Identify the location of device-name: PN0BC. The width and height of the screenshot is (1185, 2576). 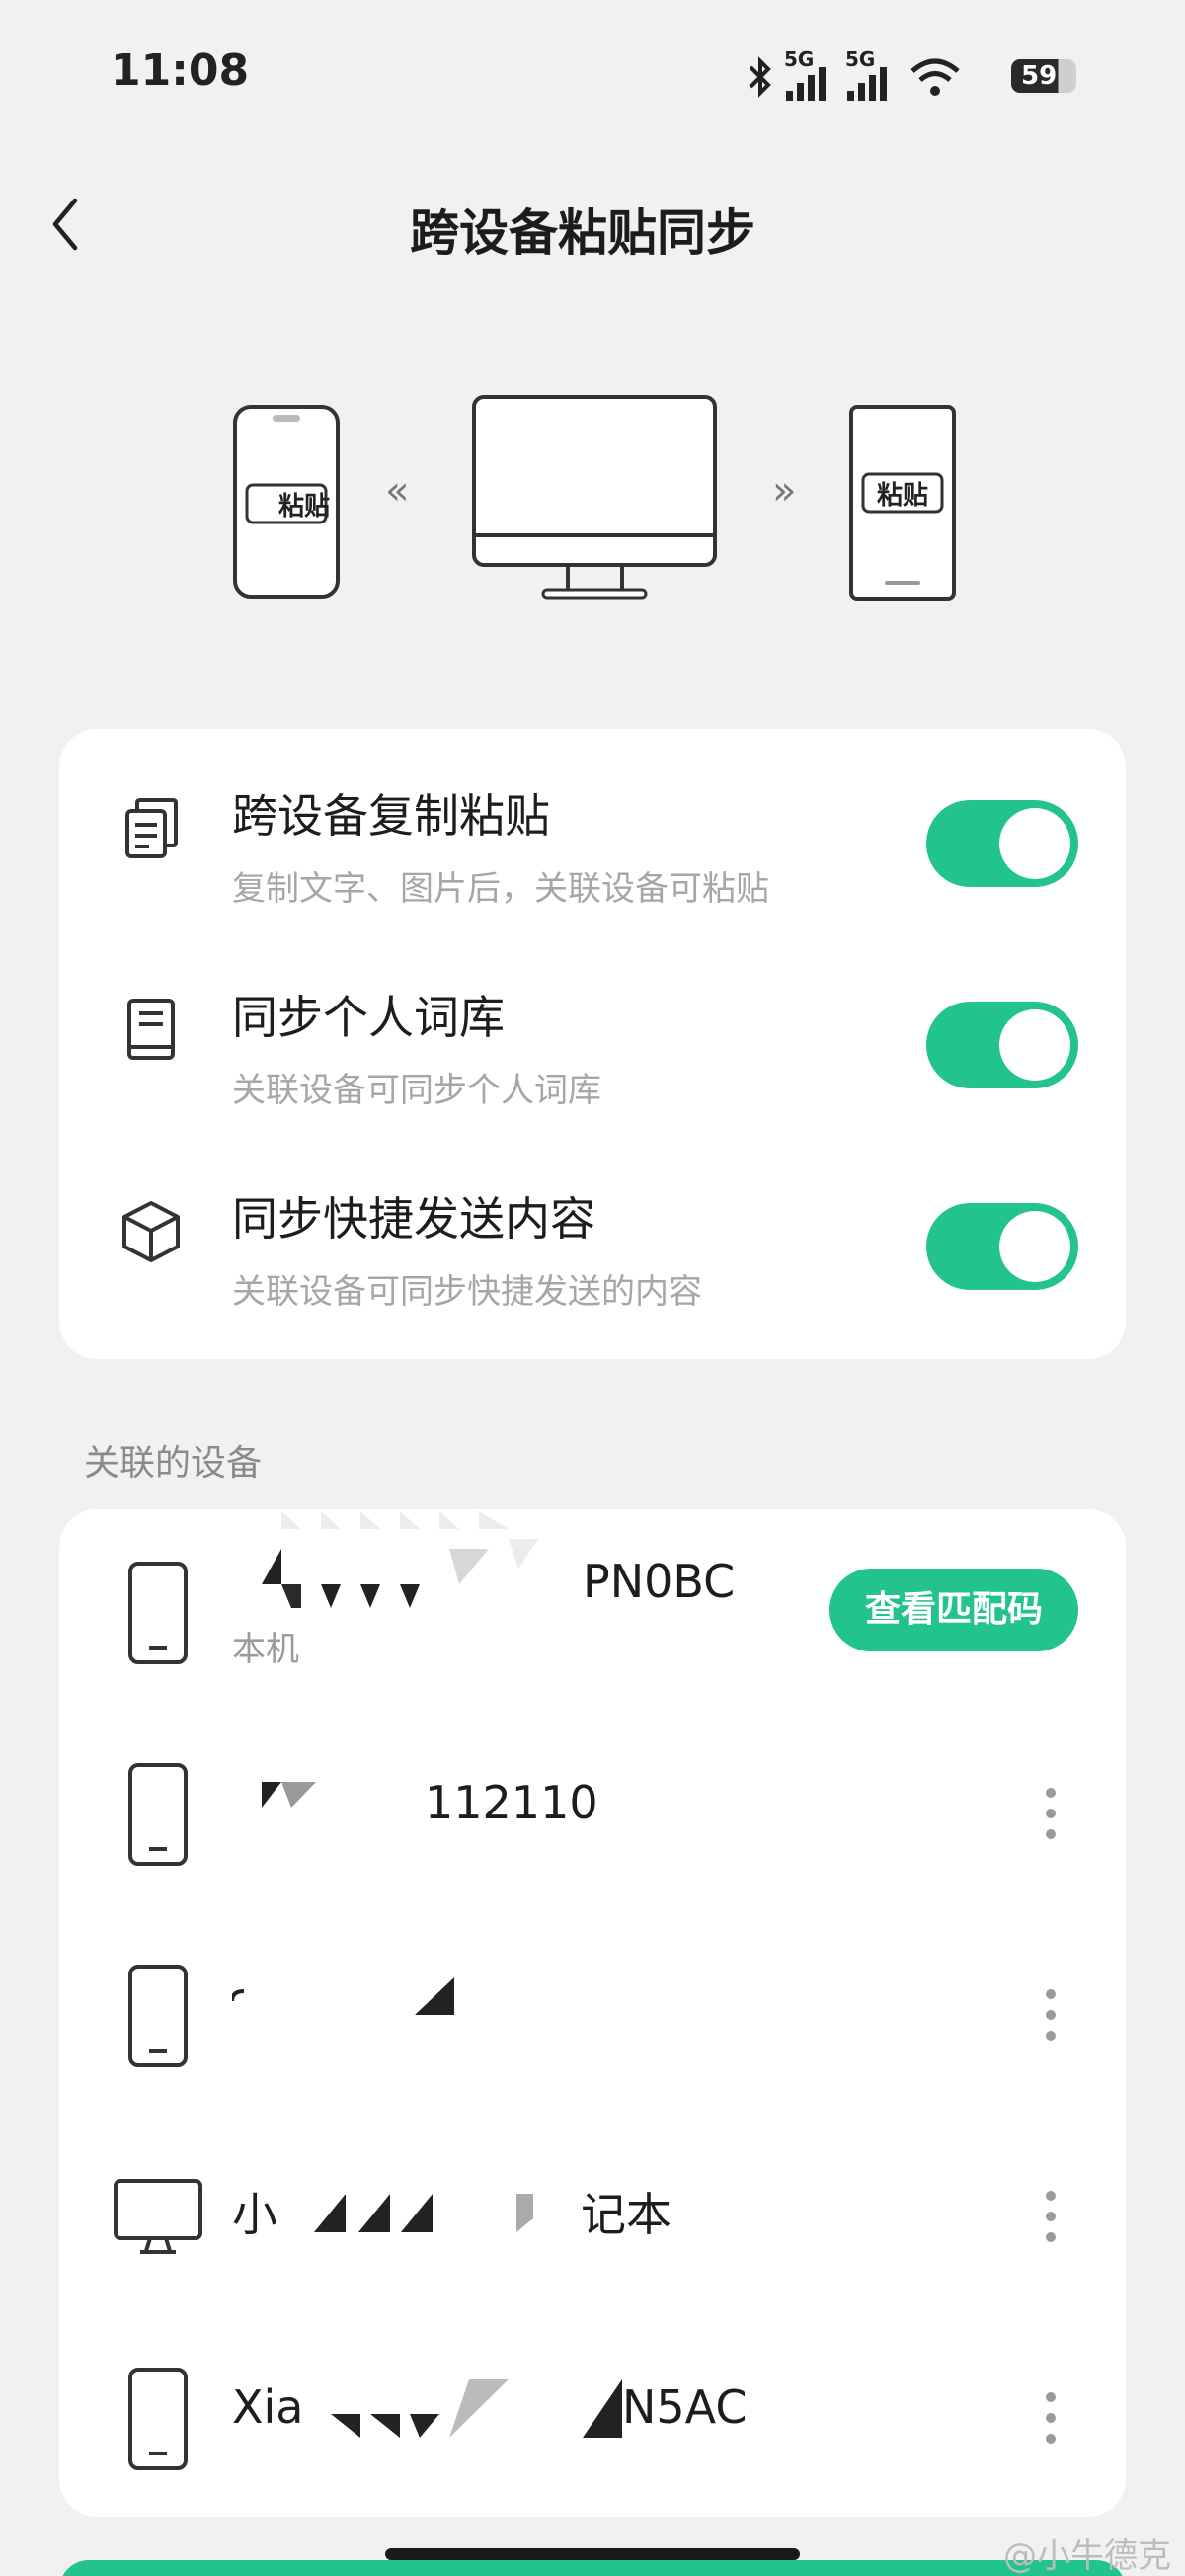
(660, 1581).